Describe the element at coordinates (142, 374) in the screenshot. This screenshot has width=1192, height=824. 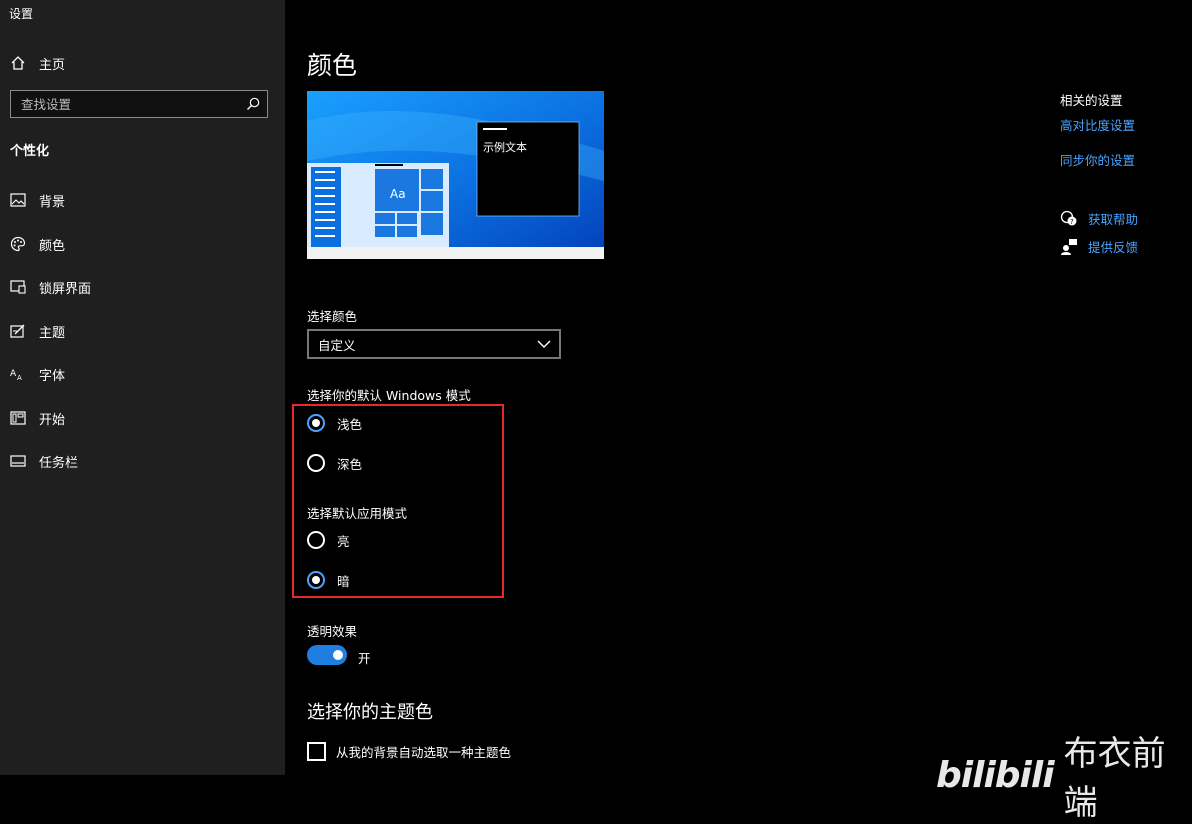
I see `sidebar-item-fonts: AA 字体` at that location.